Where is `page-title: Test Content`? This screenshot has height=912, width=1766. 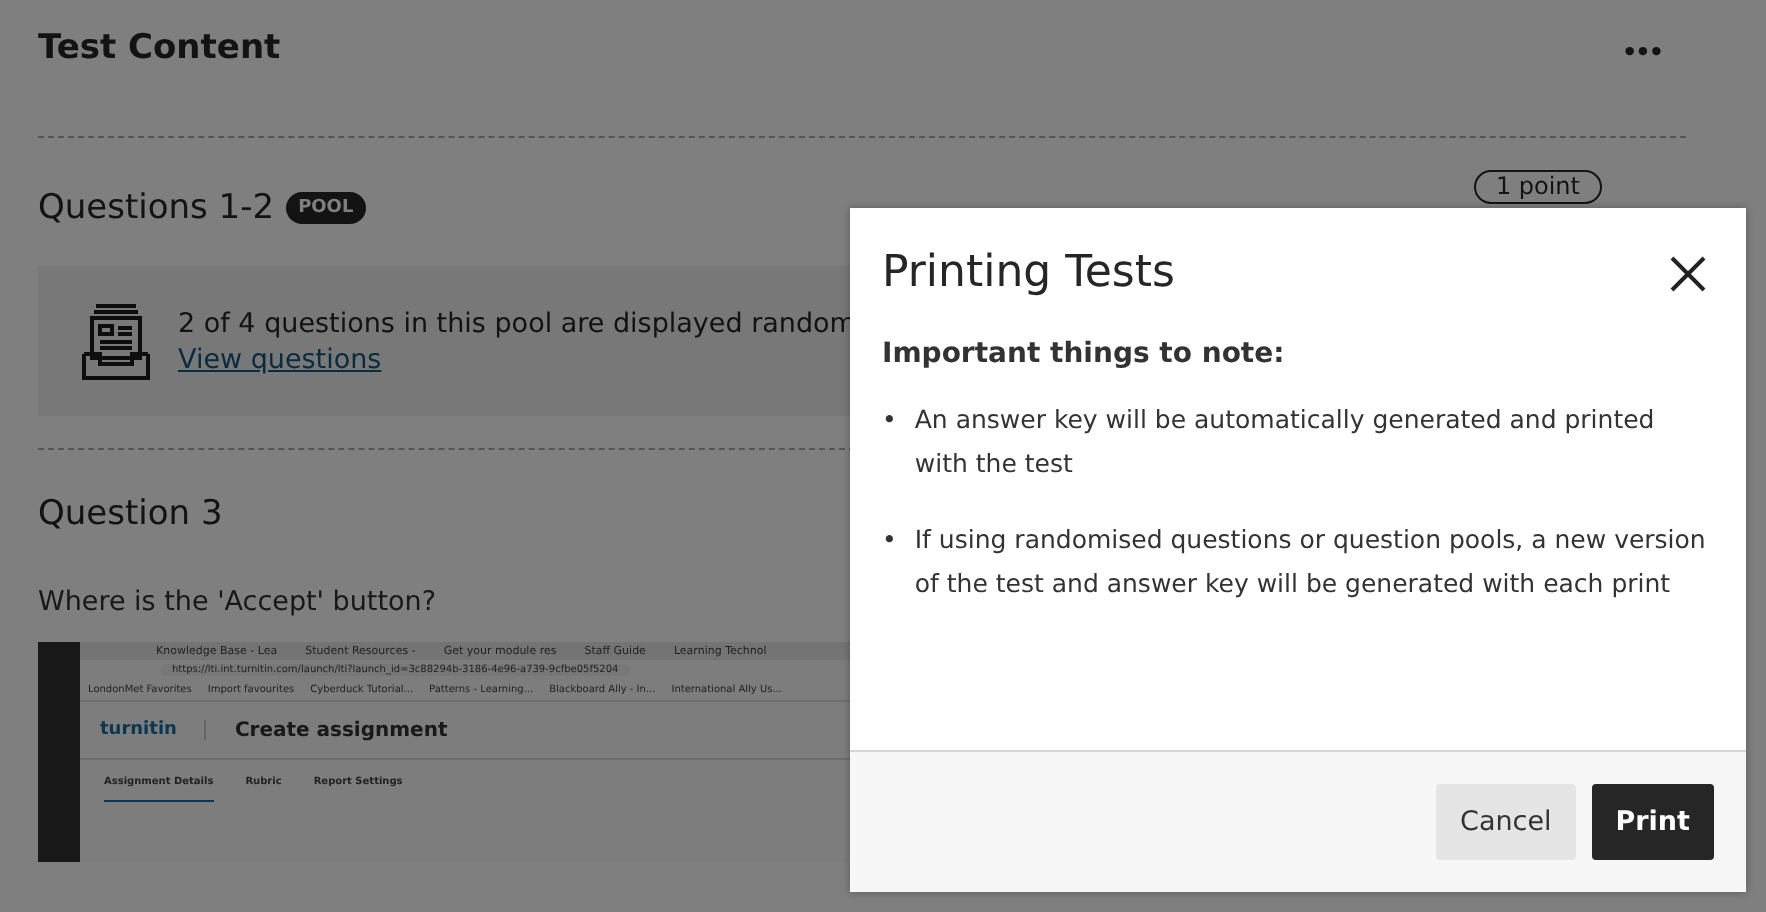
page-title: Test Content is located at coordinates (159, 48).